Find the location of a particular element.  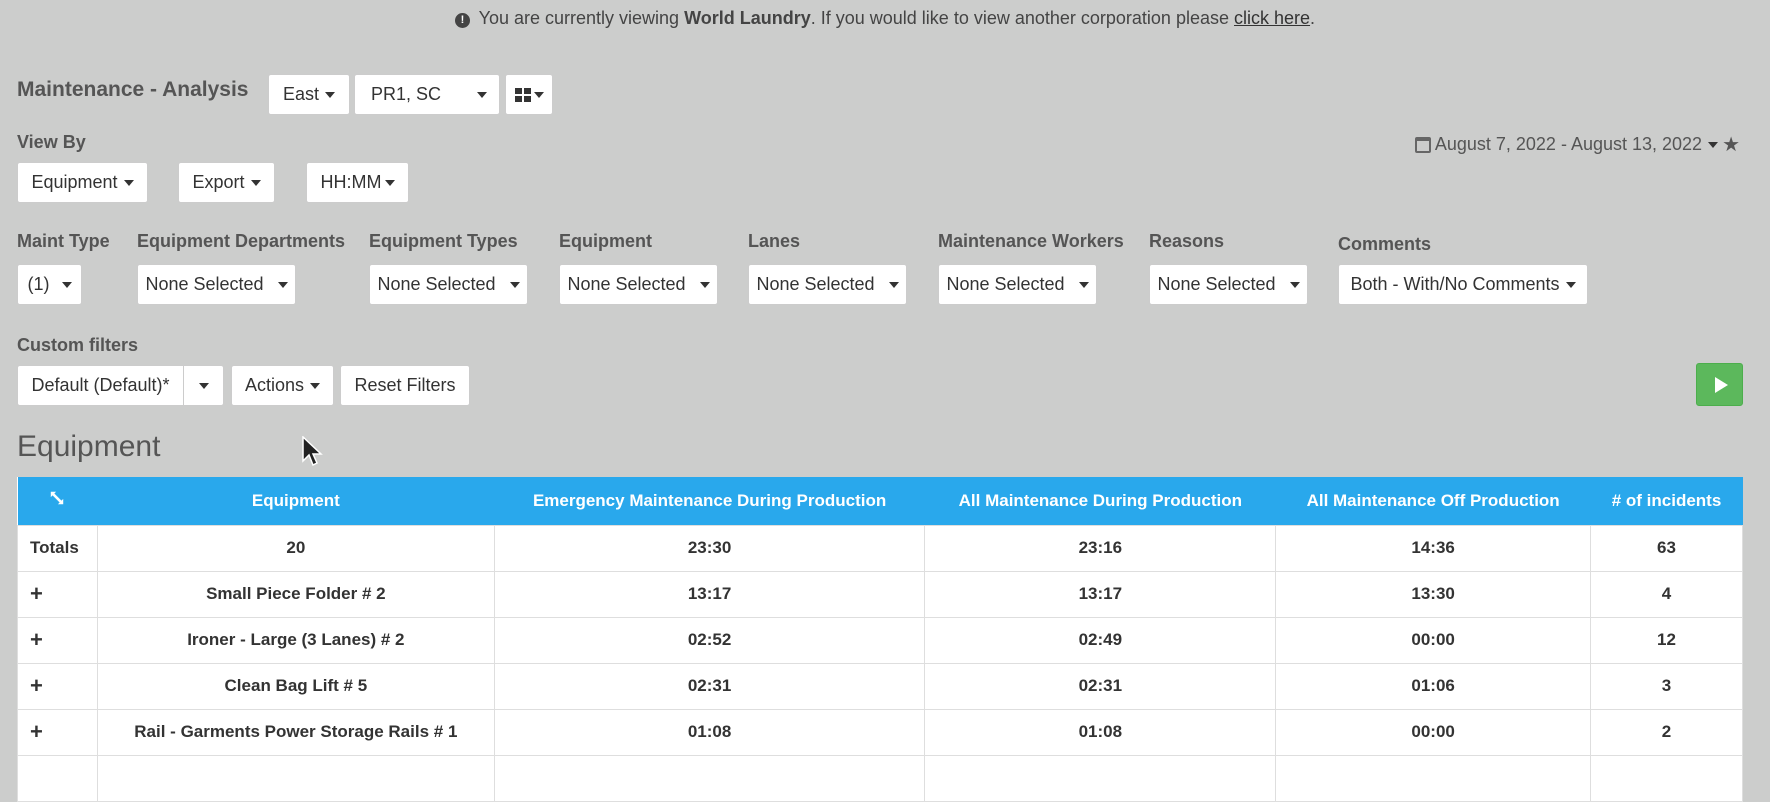

column-header-incidents: # of incidents is located at coordinates (1666, 501).